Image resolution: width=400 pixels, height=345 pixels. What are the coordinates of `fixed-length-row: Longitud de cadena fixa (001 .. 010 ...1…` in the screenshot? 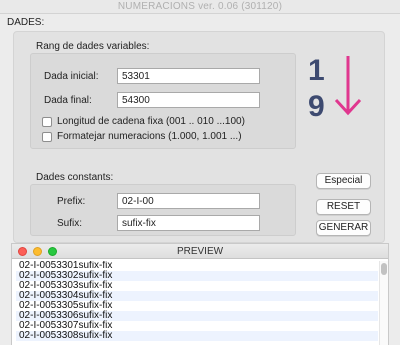 It's located at (143, 121).